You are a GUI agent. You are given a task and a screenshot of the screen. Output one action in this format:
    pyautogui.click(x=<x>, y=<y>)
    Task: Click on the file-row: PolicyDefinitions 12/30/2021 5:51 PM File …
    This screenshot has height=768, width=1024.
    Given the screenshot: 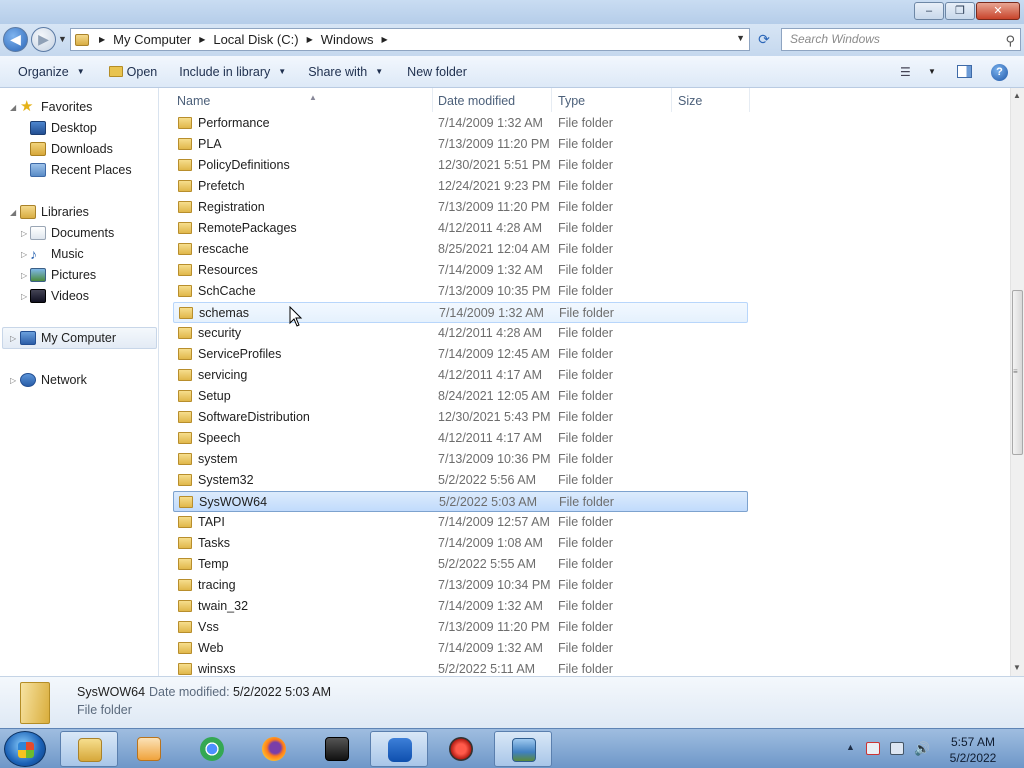 What is the action you would take?
    pyautogui.click(x=460, y=165)
    